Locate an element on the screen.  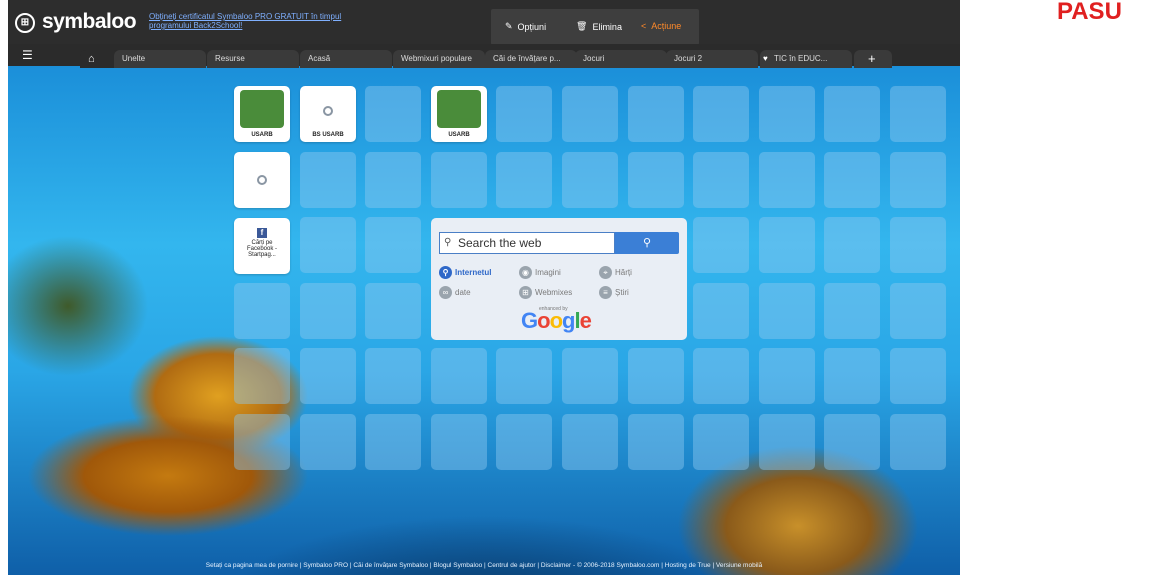
grid-logo-icon: ⊞ is located at coordinates (25, 23).